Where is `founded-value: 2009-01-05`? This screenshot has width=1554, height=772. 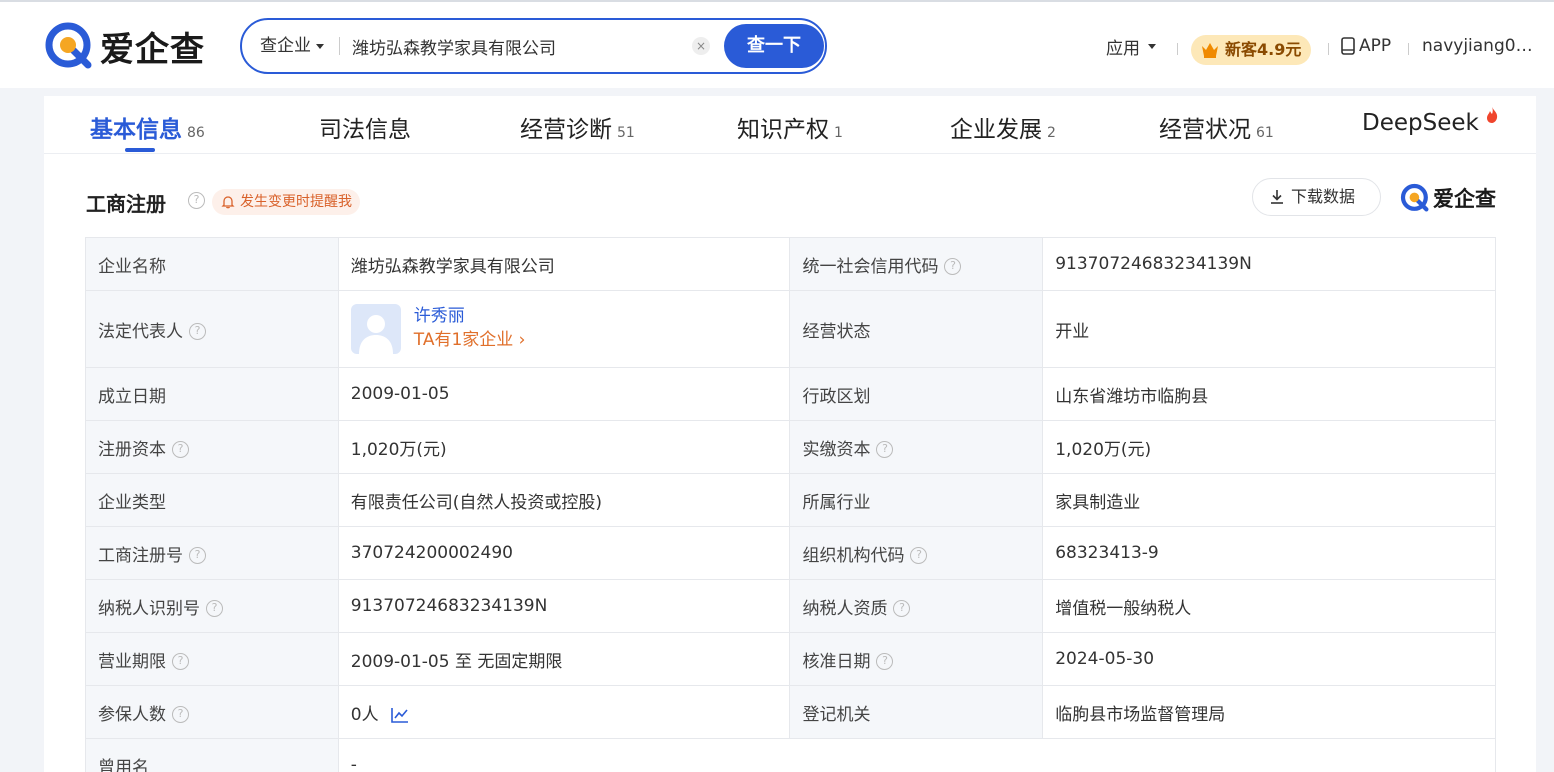 founded-value: 2009-01-05 is located at coordinates (564, 394).